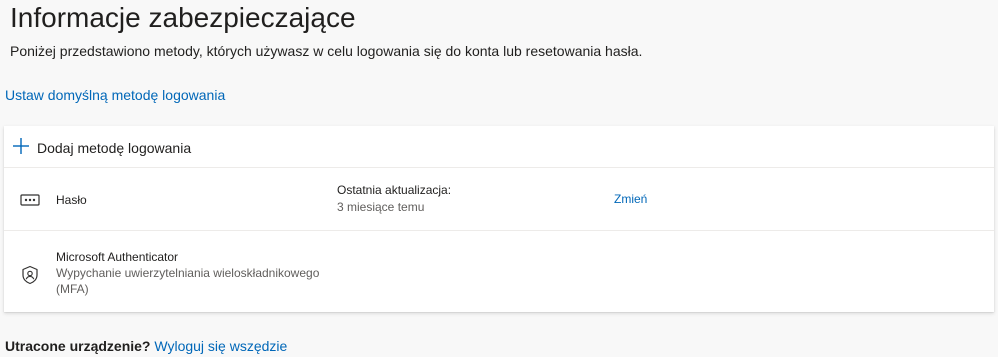 The height and width of the screenshot is (357, 998). I want to click on set-default-method-link: Ustaw domyślną metodę logowania, so click(115, 95).